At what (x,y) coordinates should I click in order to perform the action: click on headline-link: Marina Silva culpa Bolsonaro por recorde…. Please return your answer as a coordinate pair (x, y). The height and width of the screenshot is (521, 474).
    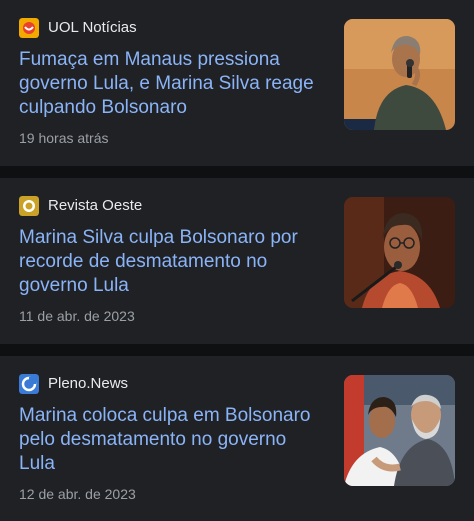
    Looking at the image, I should click on (169, 262).